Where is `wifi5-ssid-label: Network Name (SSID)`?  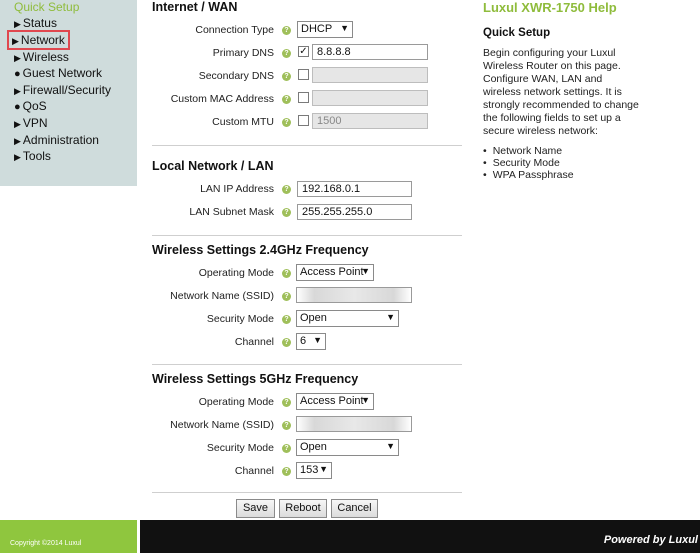
wifi5-ssid-label: Network Name (SSID) is located at coordinates (222, 425).